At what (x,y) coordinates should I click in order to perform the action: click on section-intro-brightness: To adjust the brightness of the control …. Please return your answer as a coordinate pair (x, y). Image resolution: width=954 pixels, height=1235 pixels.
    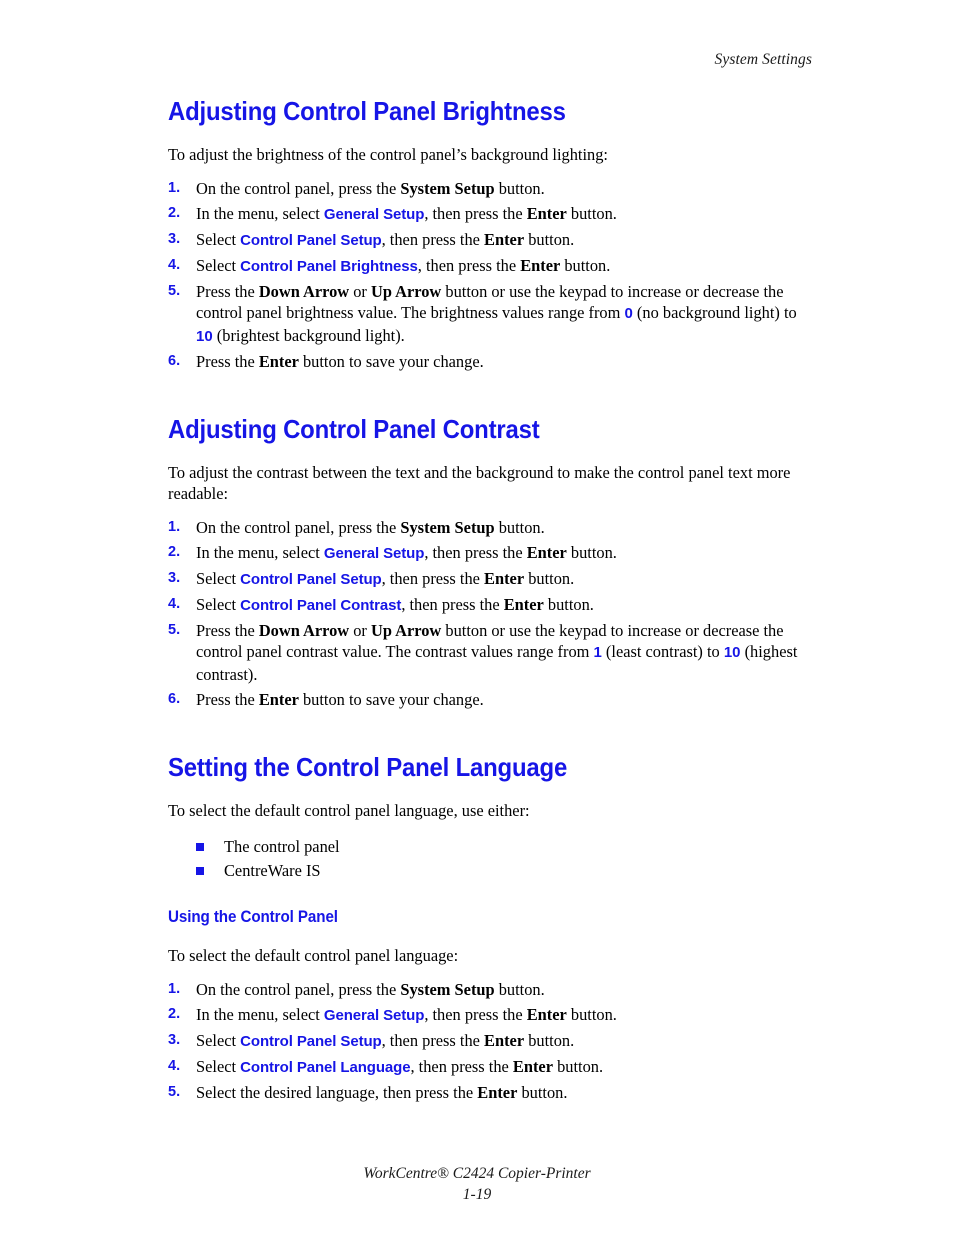
    Looking at the image, I should click on (388, 154).